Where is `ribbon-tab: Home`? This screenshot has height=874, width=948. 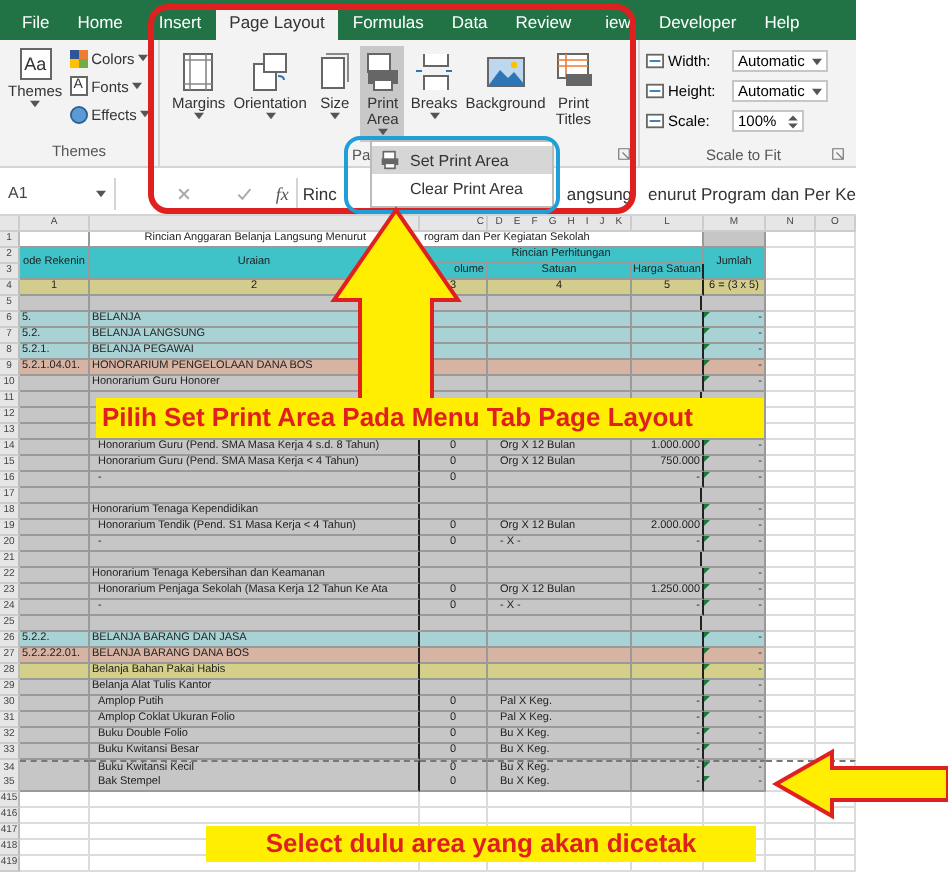
ribbon-tab: Home is located at coordinates (100, 22).